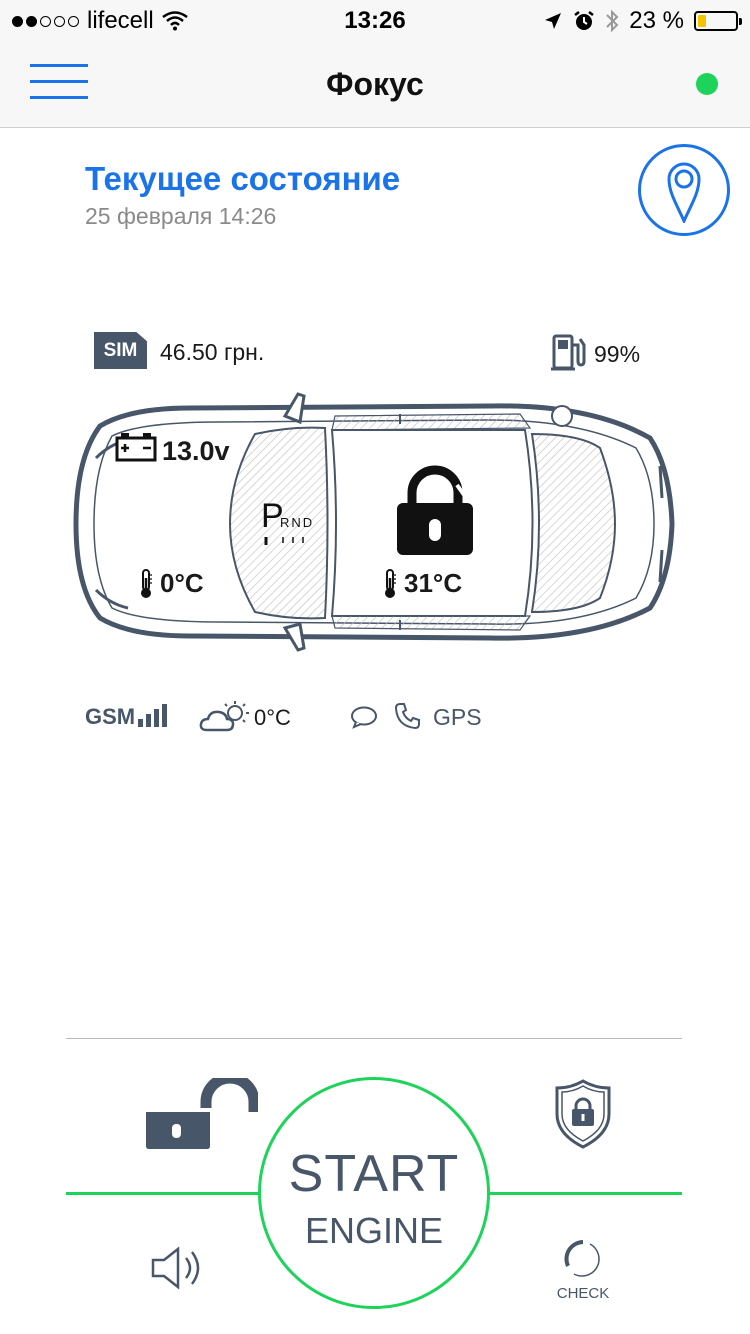 This screenshot has height=1334, width=750. I want to click on start-engine-button: START ENGINE, so click(374, 1193).